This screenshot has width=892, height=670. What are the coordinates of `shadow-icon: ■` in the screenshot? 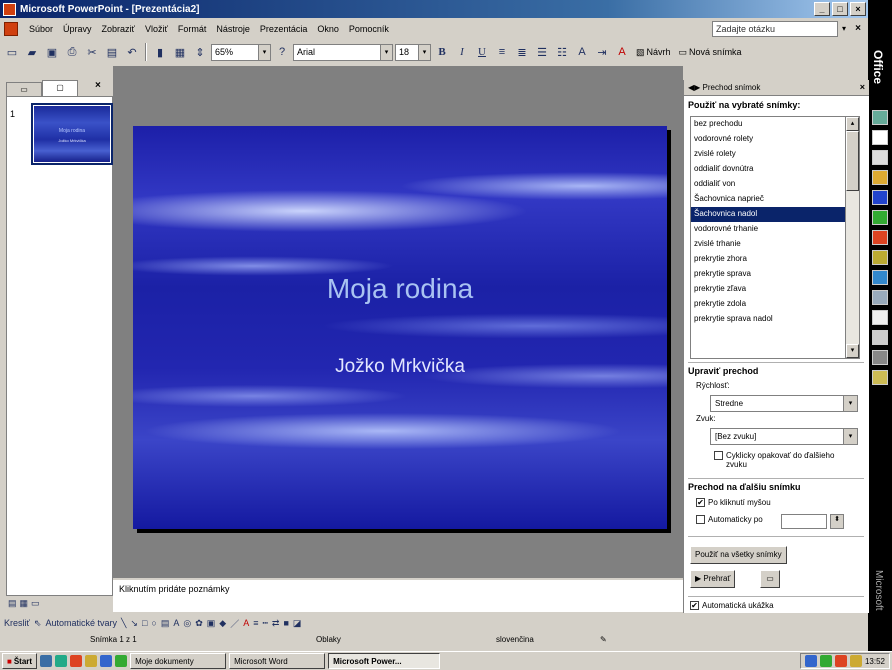 It's located at (285, 623).